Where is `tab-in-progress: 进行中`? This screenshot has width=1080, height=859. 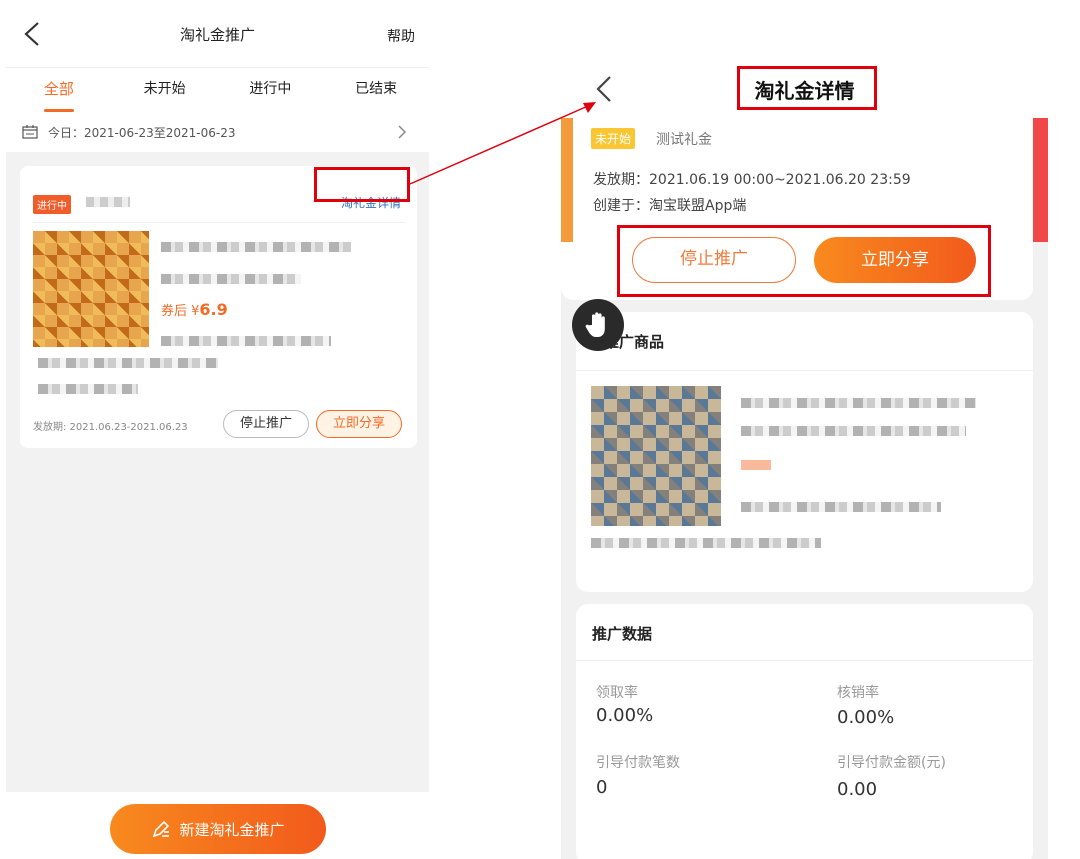 tab-in-progress: 进行中 is located at coordinates (271, 90).